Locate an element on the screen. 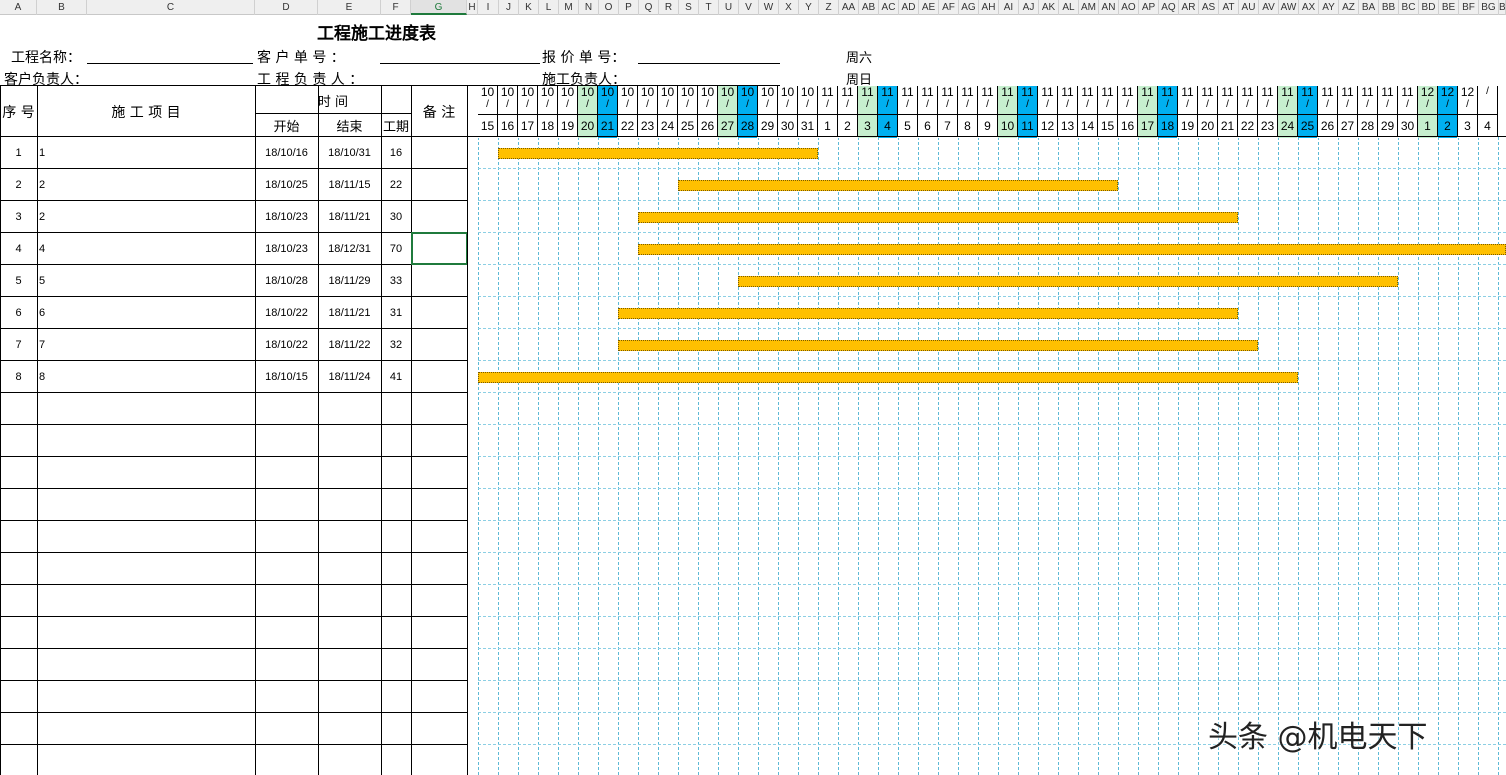  column-header-ae: AE is located at coordinates (929, 7).